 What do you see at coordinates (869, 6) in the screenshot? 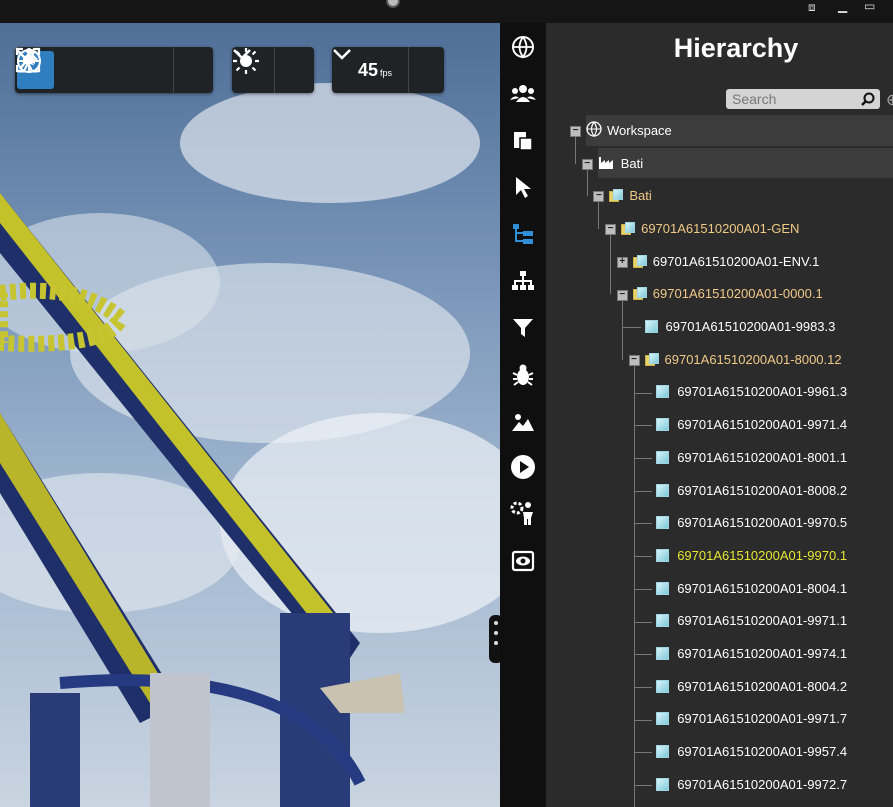
I see `maximize-window-icon: ▭` at bounding box center [869, 6].